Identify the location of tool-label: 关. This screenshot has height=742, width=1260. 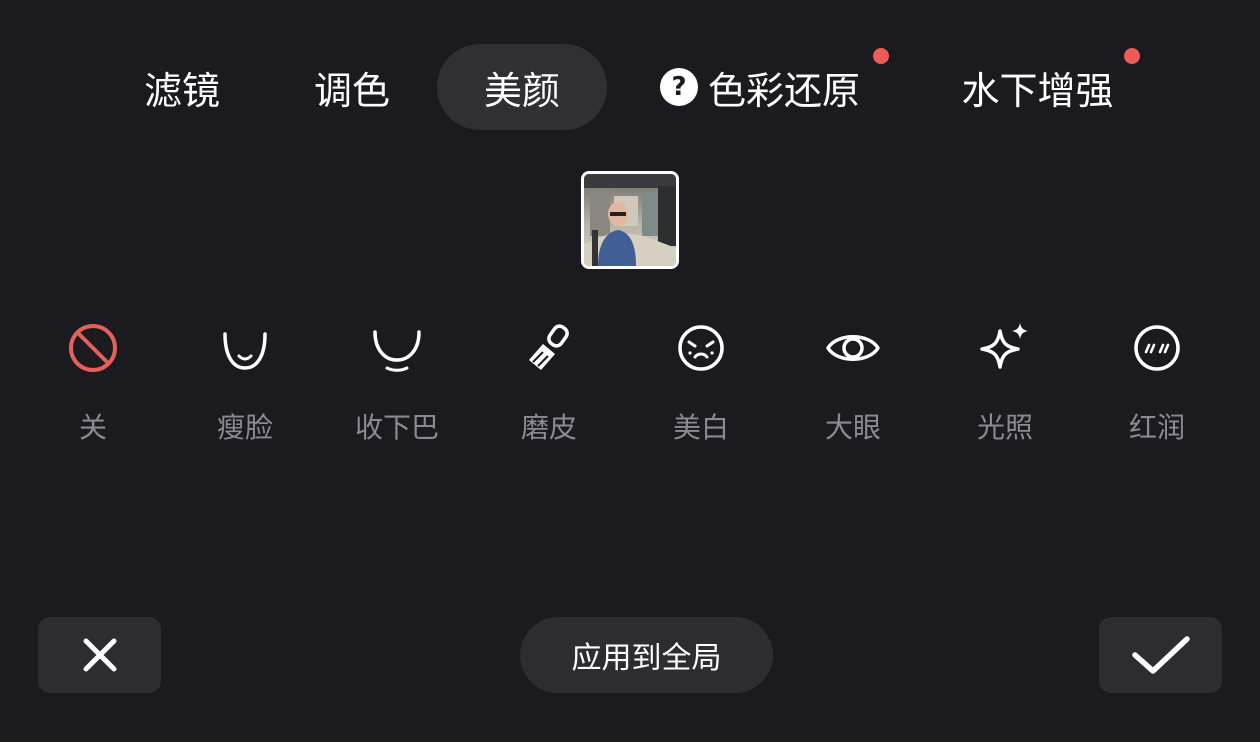
(92, 427).